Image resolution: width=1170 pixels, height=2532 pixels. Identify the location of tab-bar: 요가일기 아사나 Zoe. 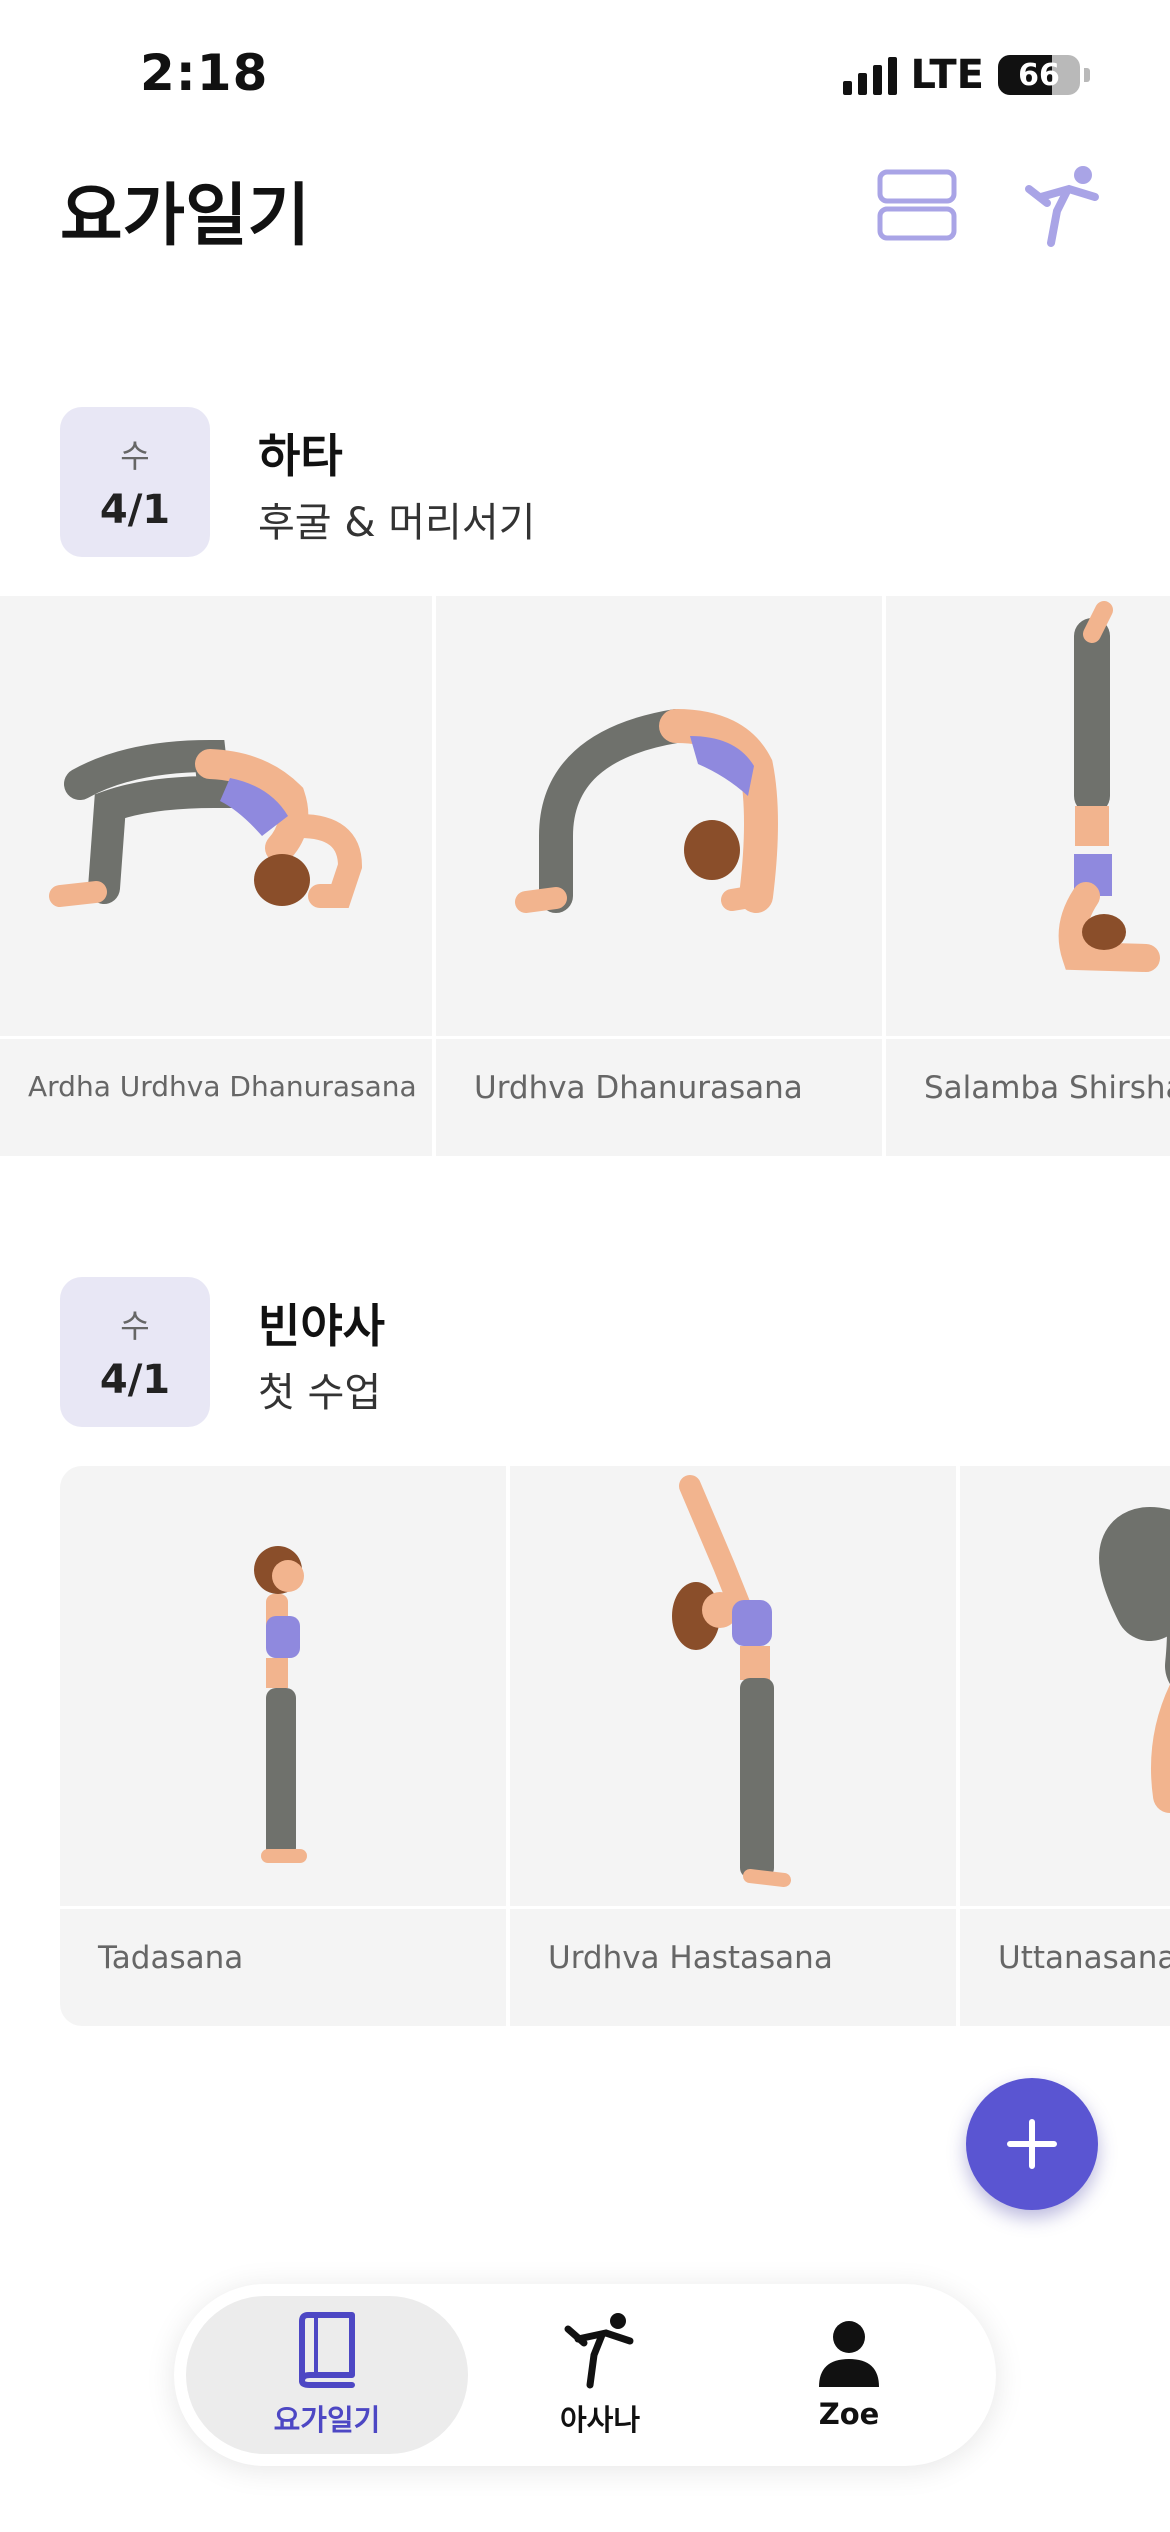
(585, 2375).